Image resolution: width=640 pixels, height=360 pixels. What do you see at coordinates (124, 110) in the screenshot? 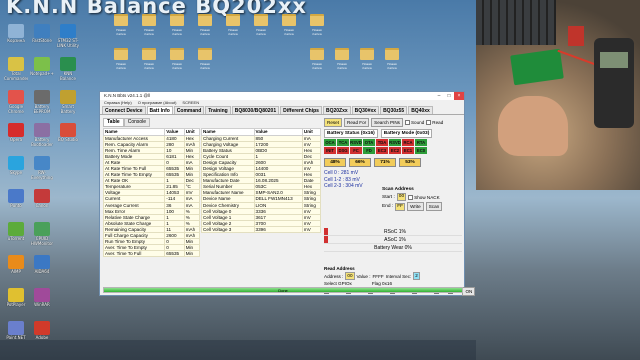
I see `tab-connect-device: Connect Device` at bounding box center [124, 110].